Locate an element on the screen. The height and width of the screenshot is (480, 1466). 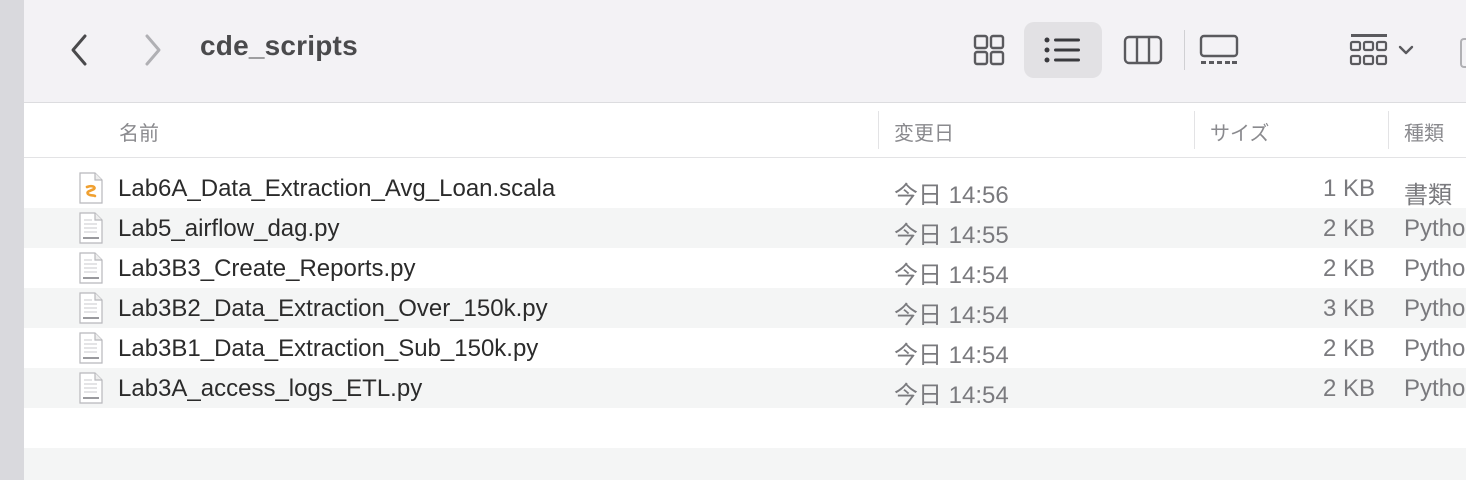
icon-view-button is located at coordinates (989, 50).